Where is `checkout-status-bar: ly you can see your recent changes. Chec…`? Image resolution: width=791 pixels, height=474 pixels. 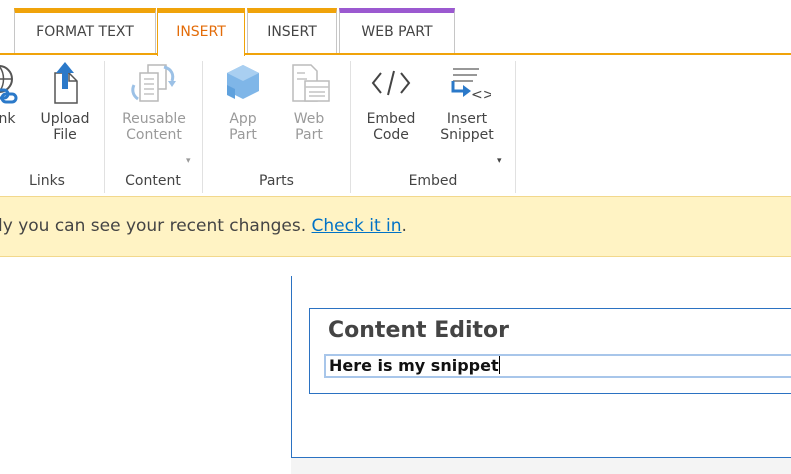 checkout-status-bar: ly you can see your recent changes. Chec… is located at coordinates (395, 226).